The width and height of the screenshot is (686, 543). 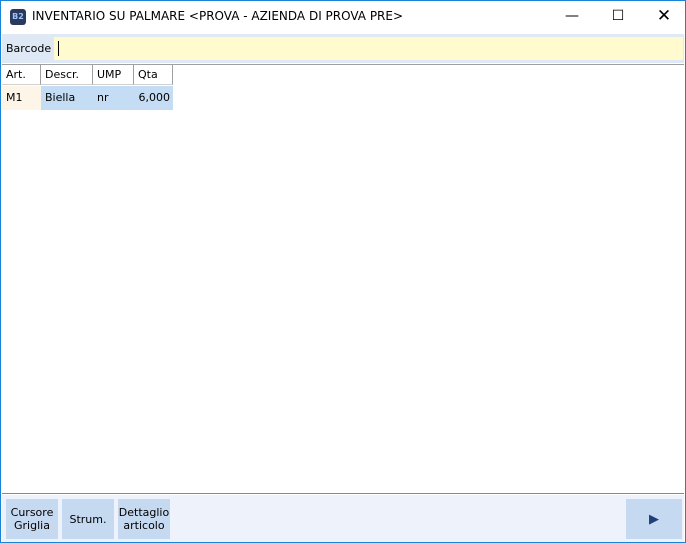 I want to click on minimize-button: —, so click(x=572, y=16).